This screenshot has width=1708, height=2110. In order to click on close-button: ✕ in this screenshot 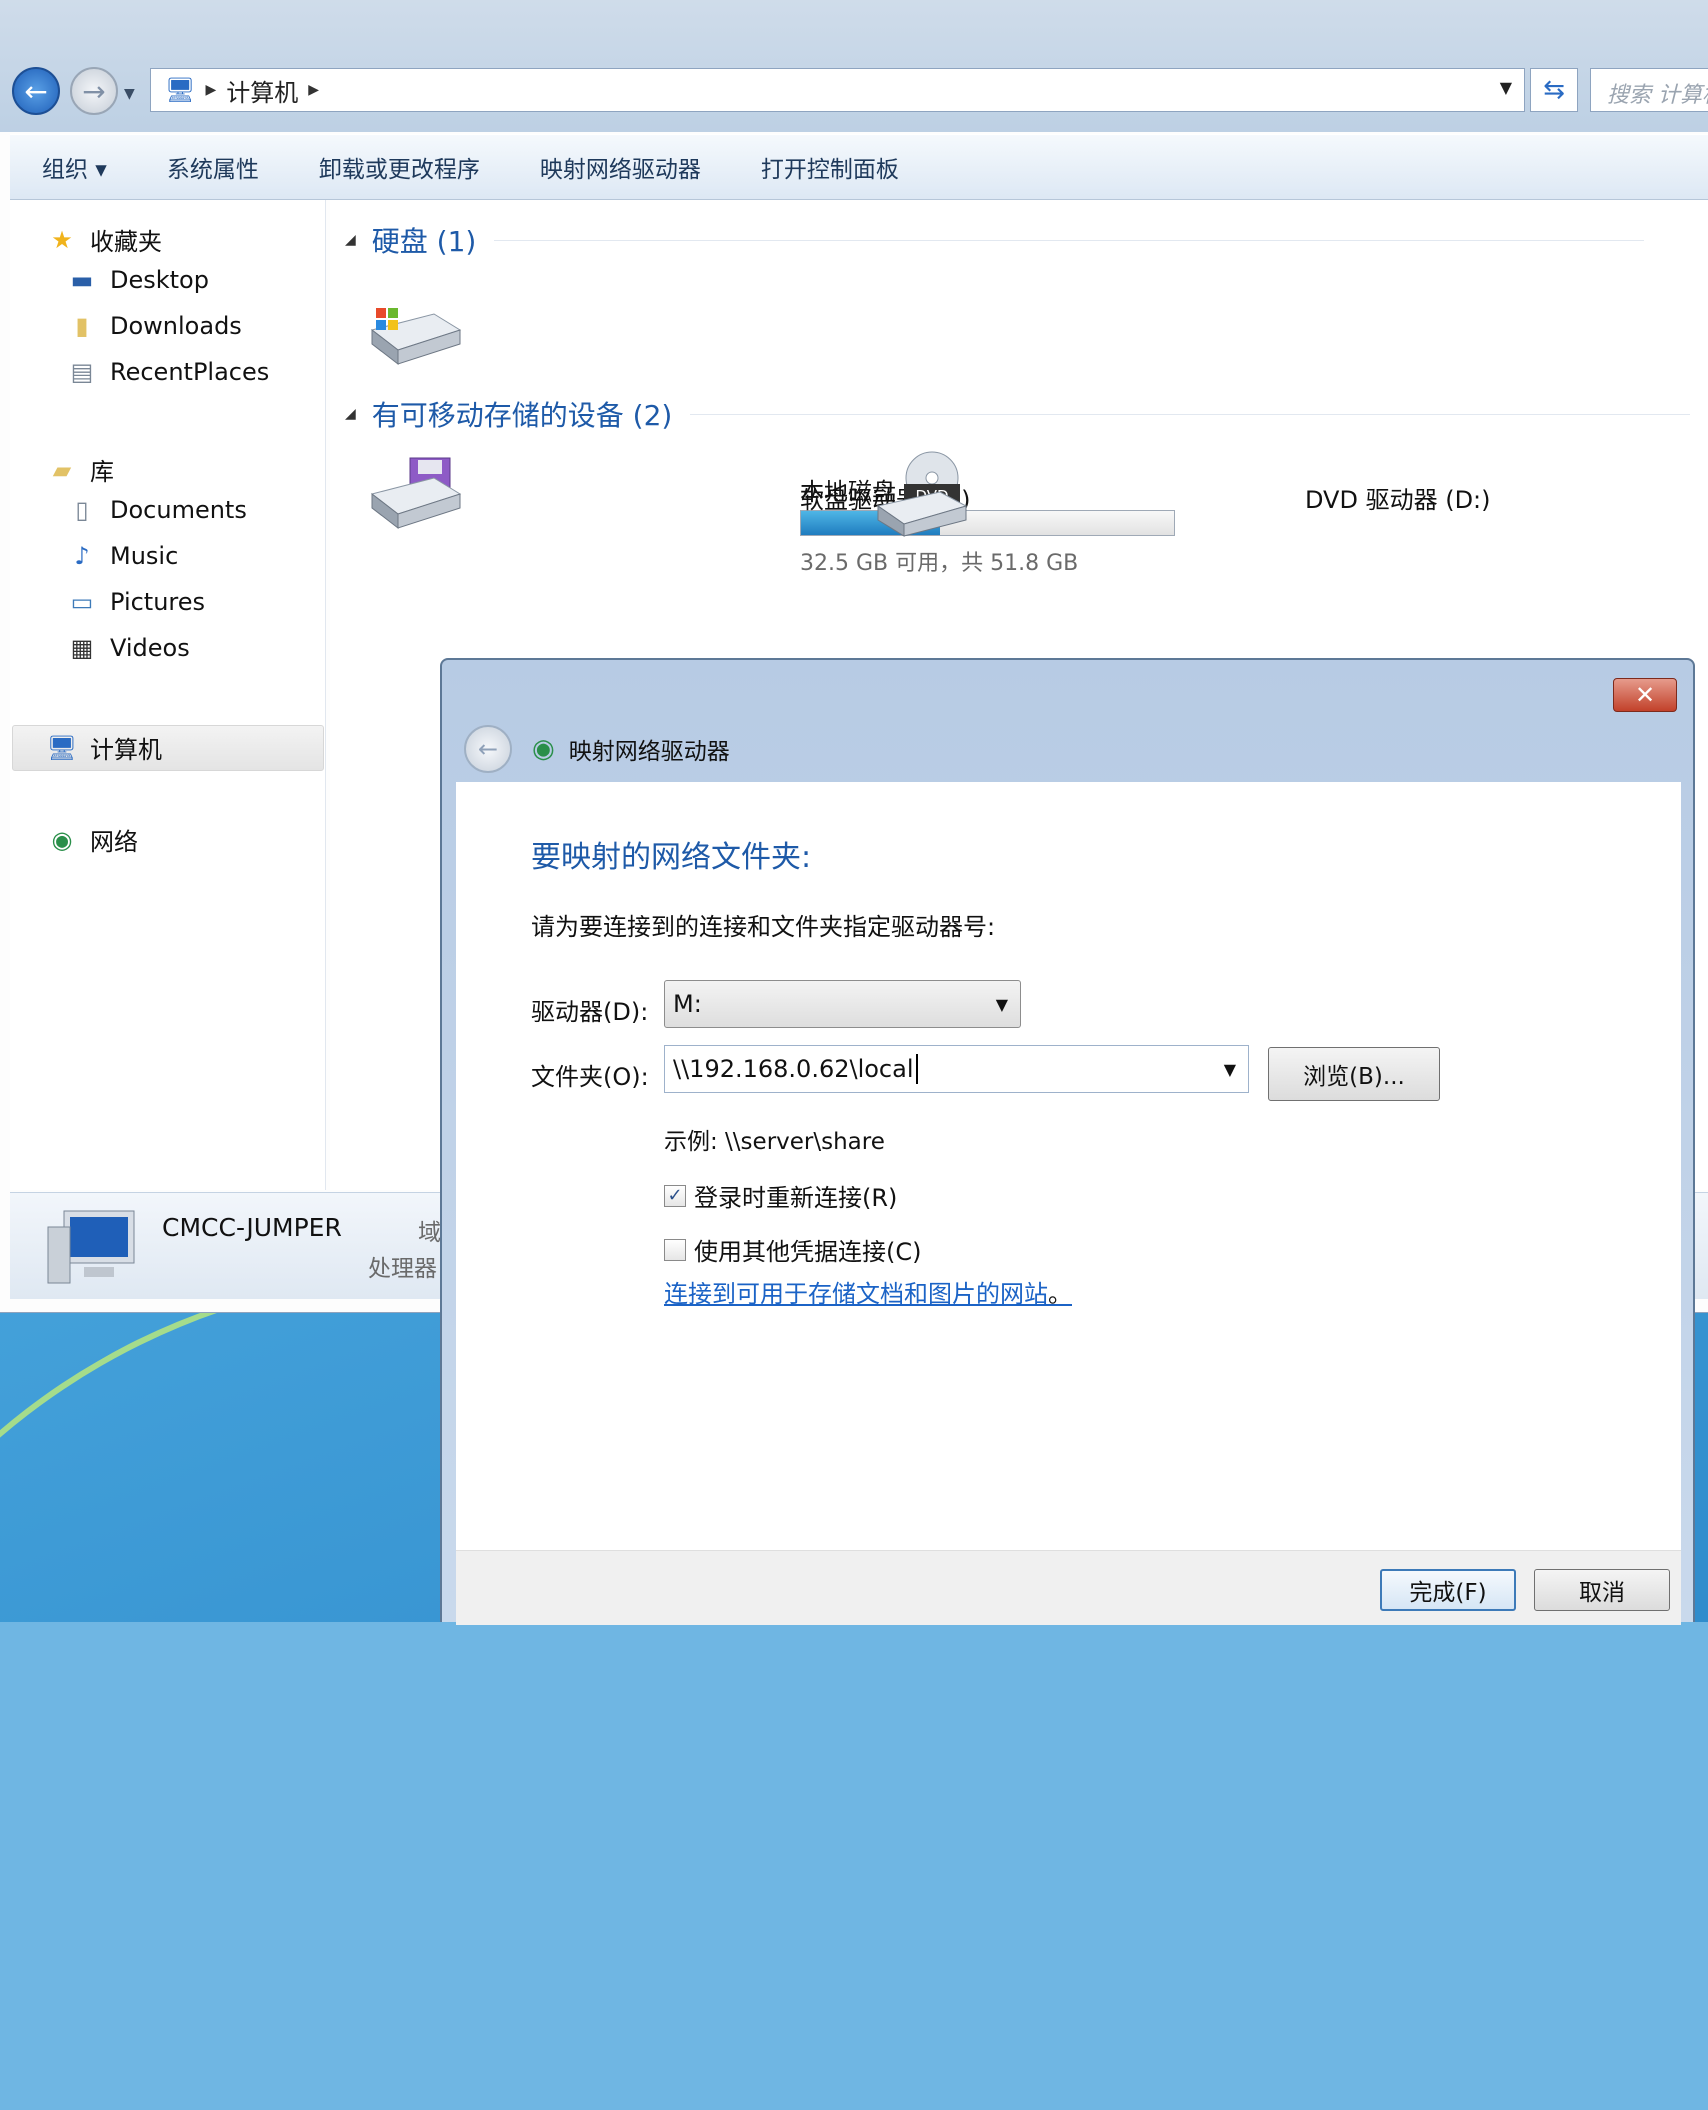, I will do `click(1645, 695)`.